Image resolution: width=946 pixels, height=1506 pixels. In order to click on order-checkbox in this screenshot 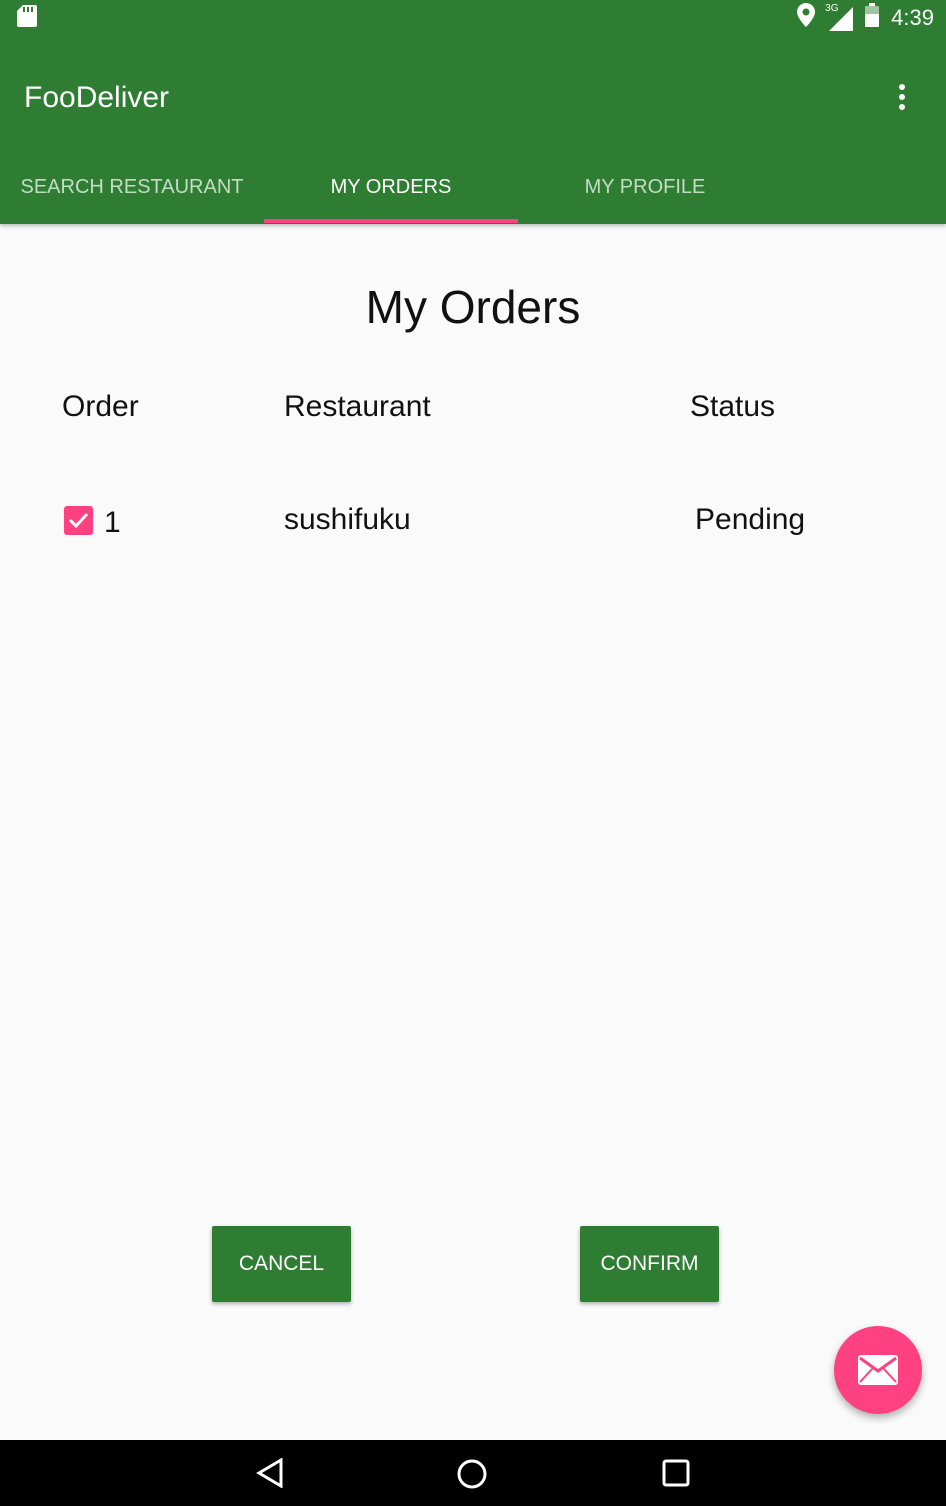, I will do `click(78, 520)`.